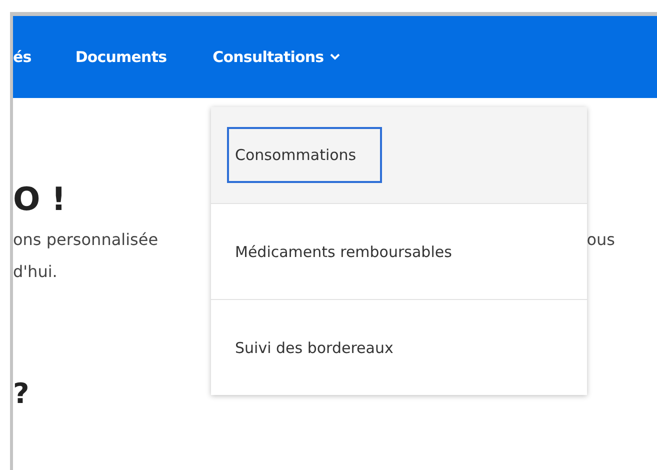 This screenshot has height=470, width=657. Describe the element at coordinates (335, 57) in the screenshot. I see `chevron-icon` at that location.